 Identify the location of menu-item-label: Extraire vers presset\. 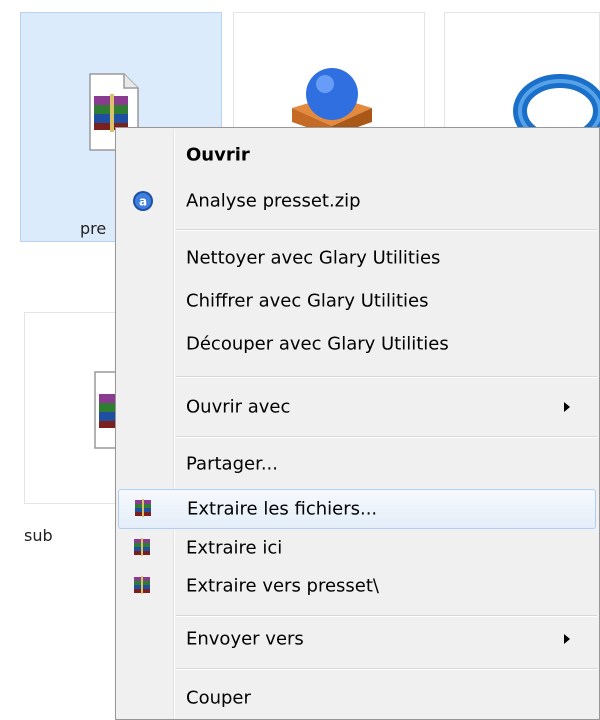
(282, 586).